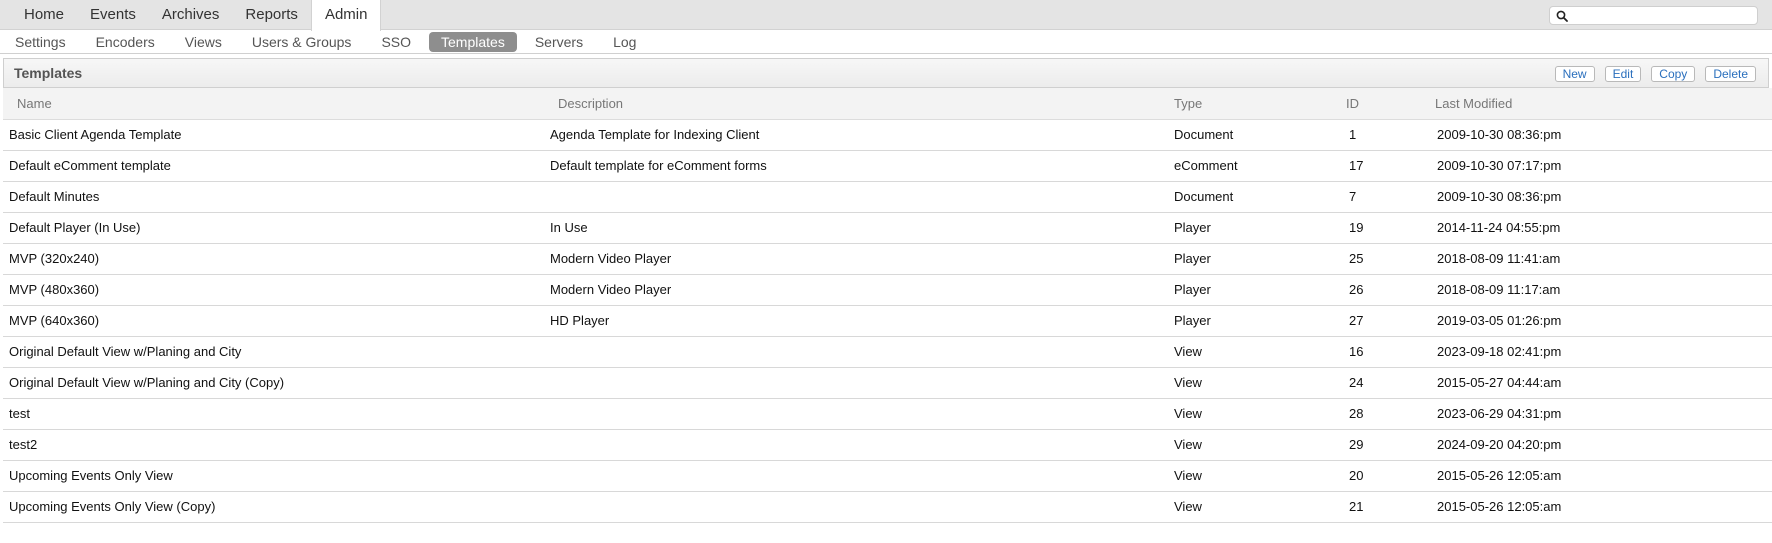 The height and width of the screenshot is (543, 1772). I want to click on cell-last-modified: 2018-08-09 11:17:am, so click(1603, 290).